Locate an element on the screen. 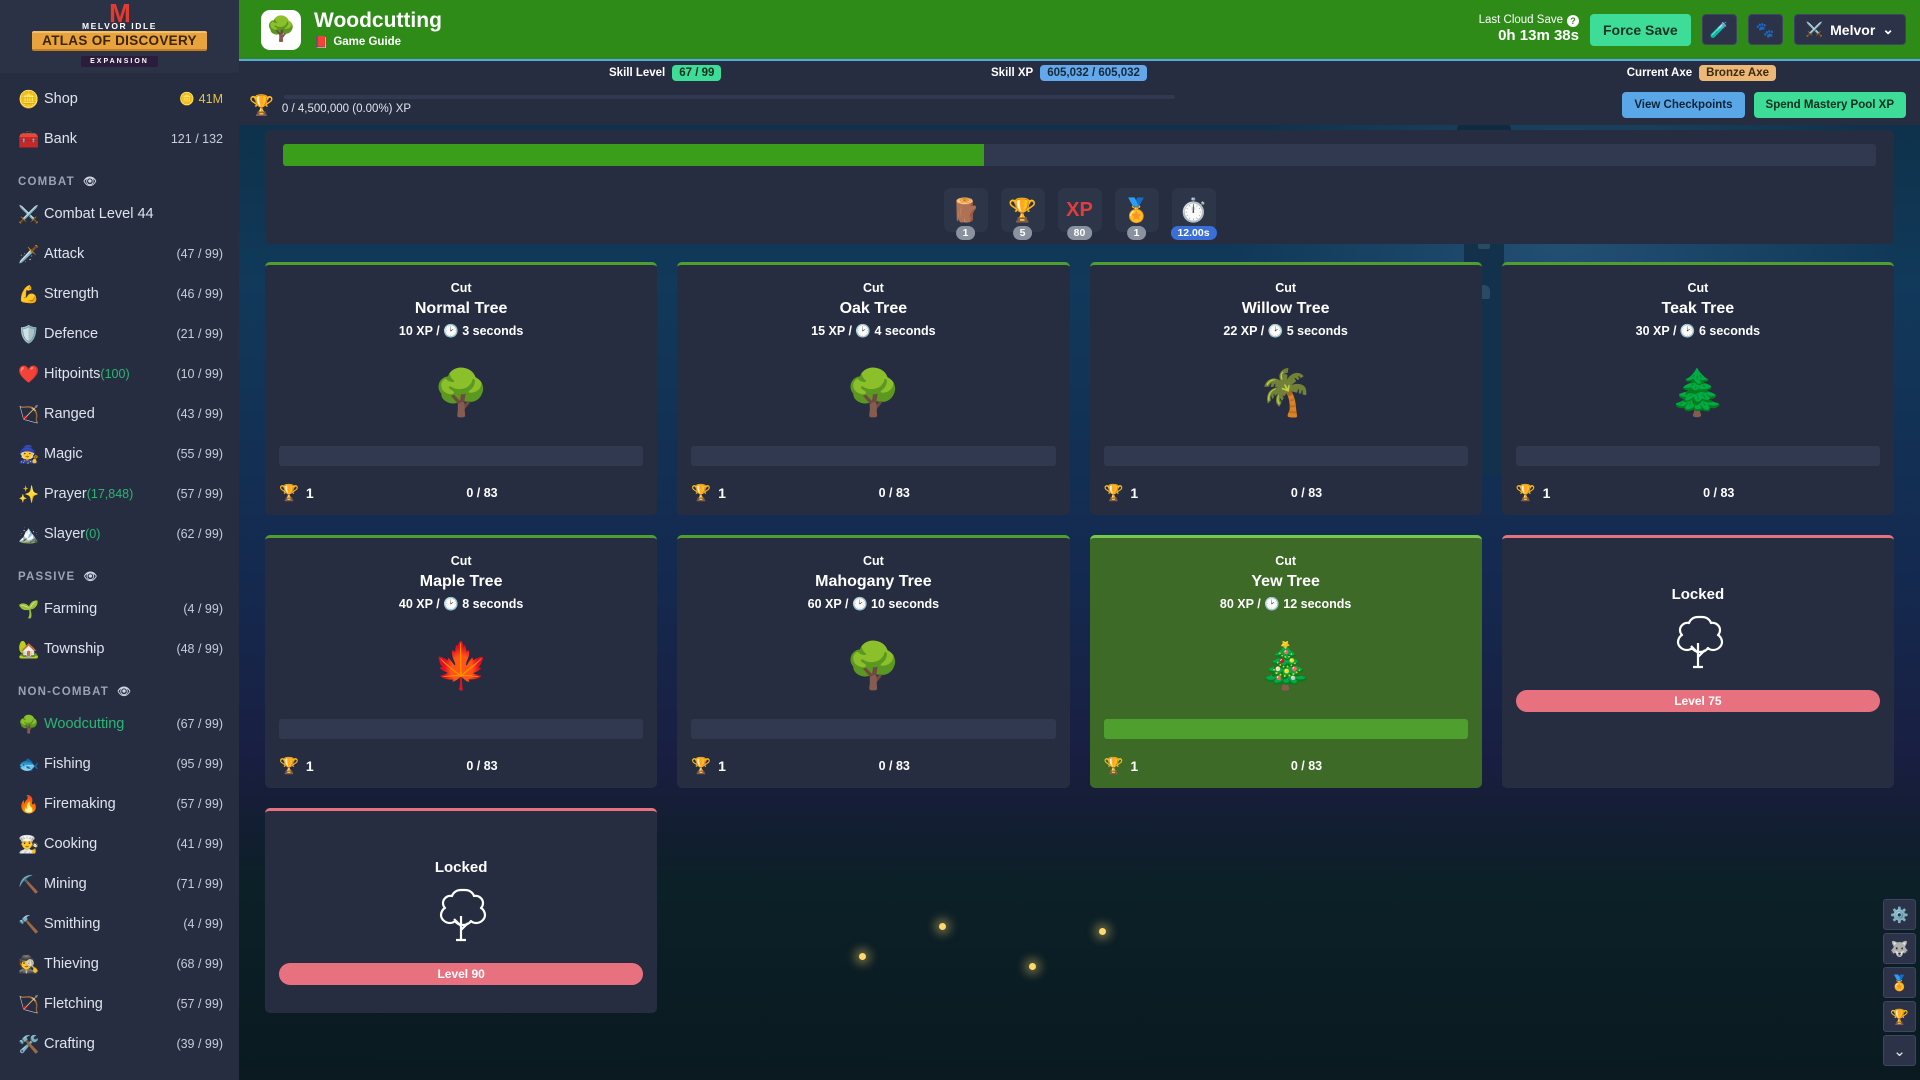 This screenshot has width=1920, height=1080. sidebar-item-text: Slayer is located at coordinates (65, 534).